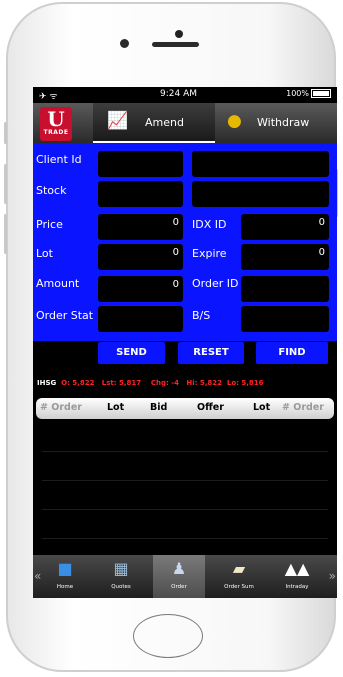 This screenshot has height=677, width=343. What do you see at coordinates (204, 383) in the screenshot?
I see `ihsg-high: Hi: 5,822` at bounding box center [204, 383].